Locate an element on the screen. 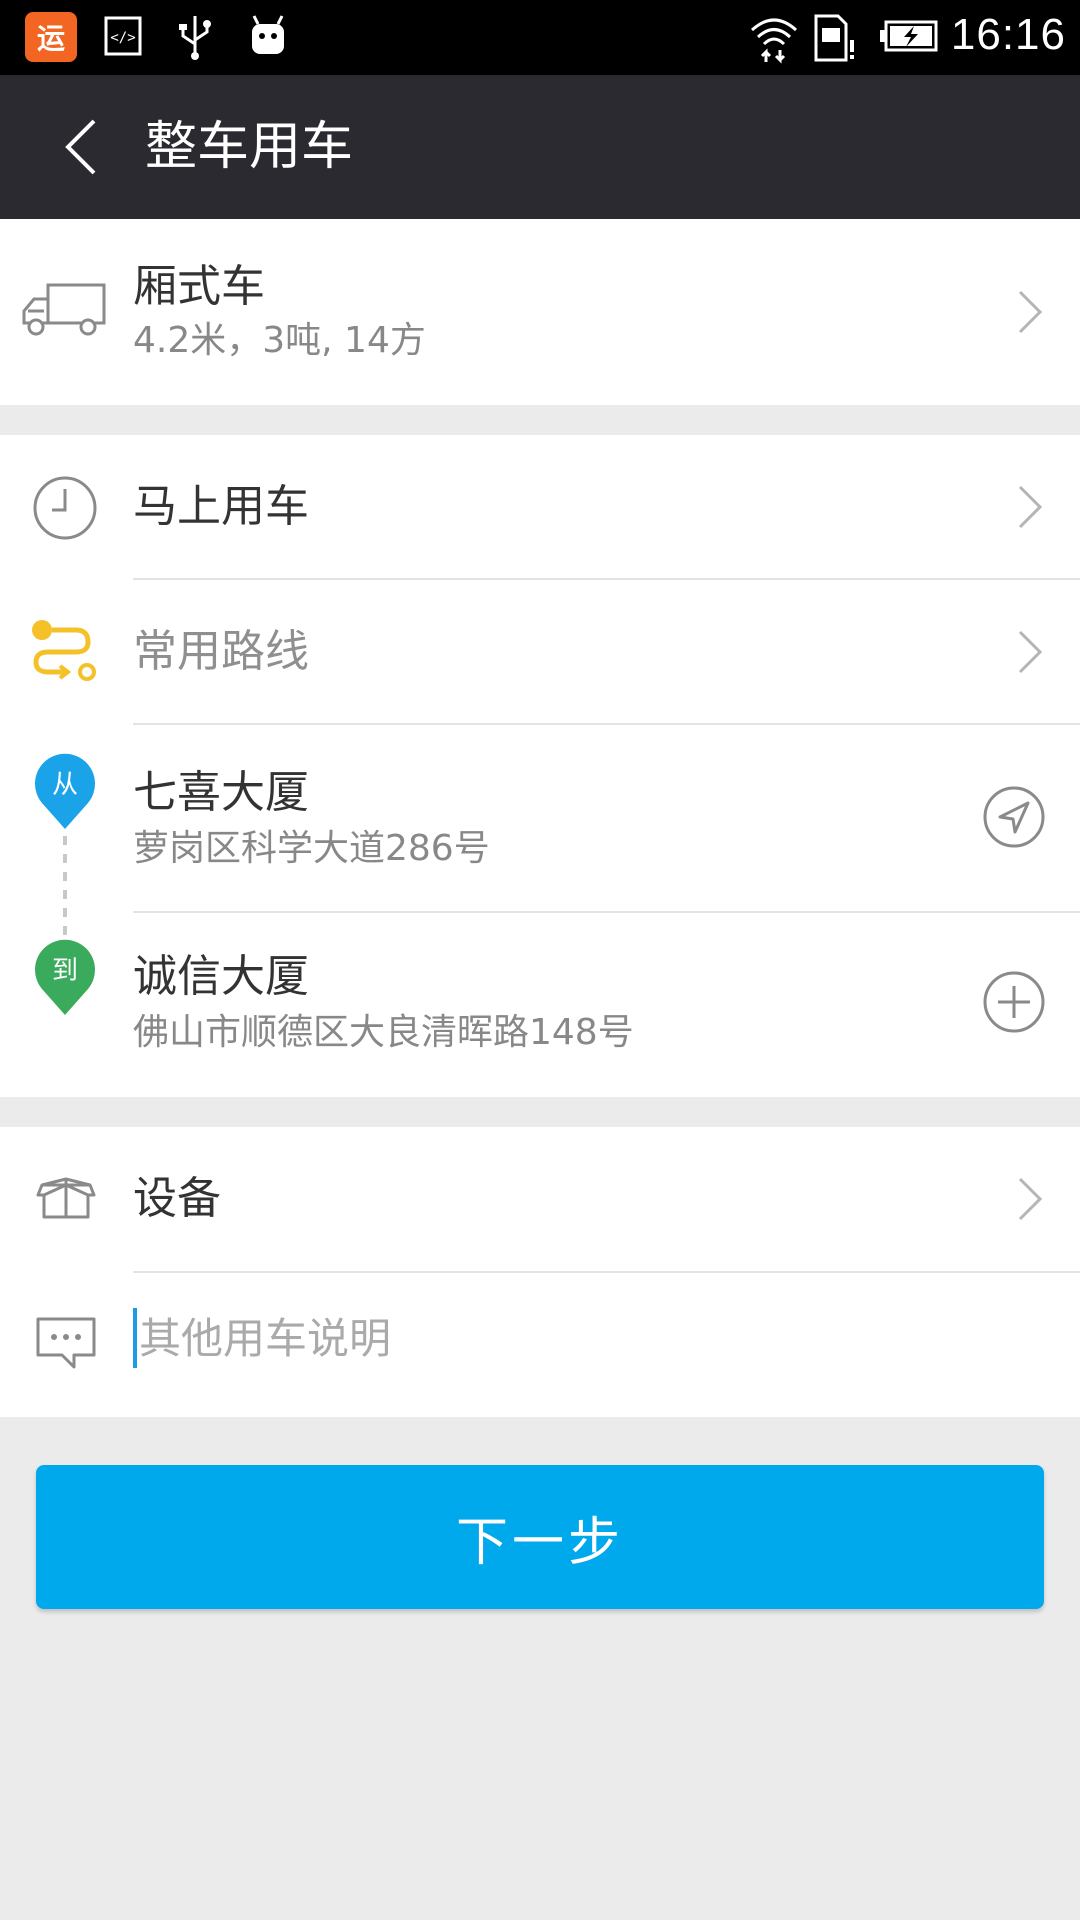 Image resolution: width=1080 pixels, height=1920 pixels. common-route-row: 常用路线 is located at coordinates (540, 652).